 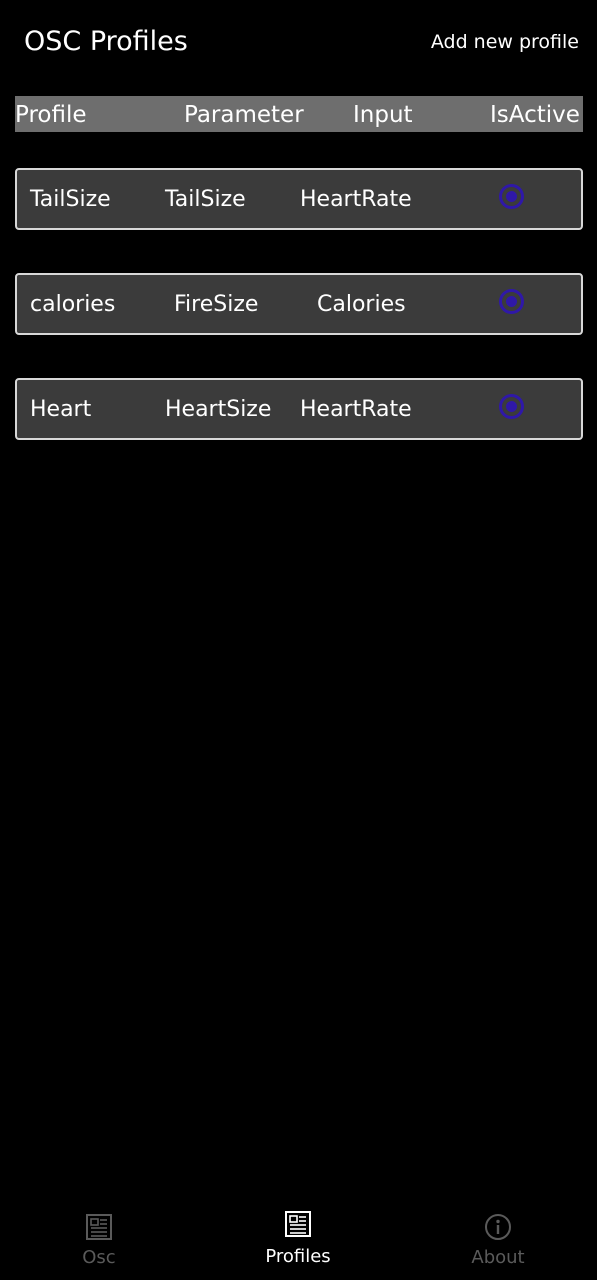 What do you see at coordinates (383, 115) in the screenshot?
I see `column-header-input: Input` at bounding box center [383, 115].